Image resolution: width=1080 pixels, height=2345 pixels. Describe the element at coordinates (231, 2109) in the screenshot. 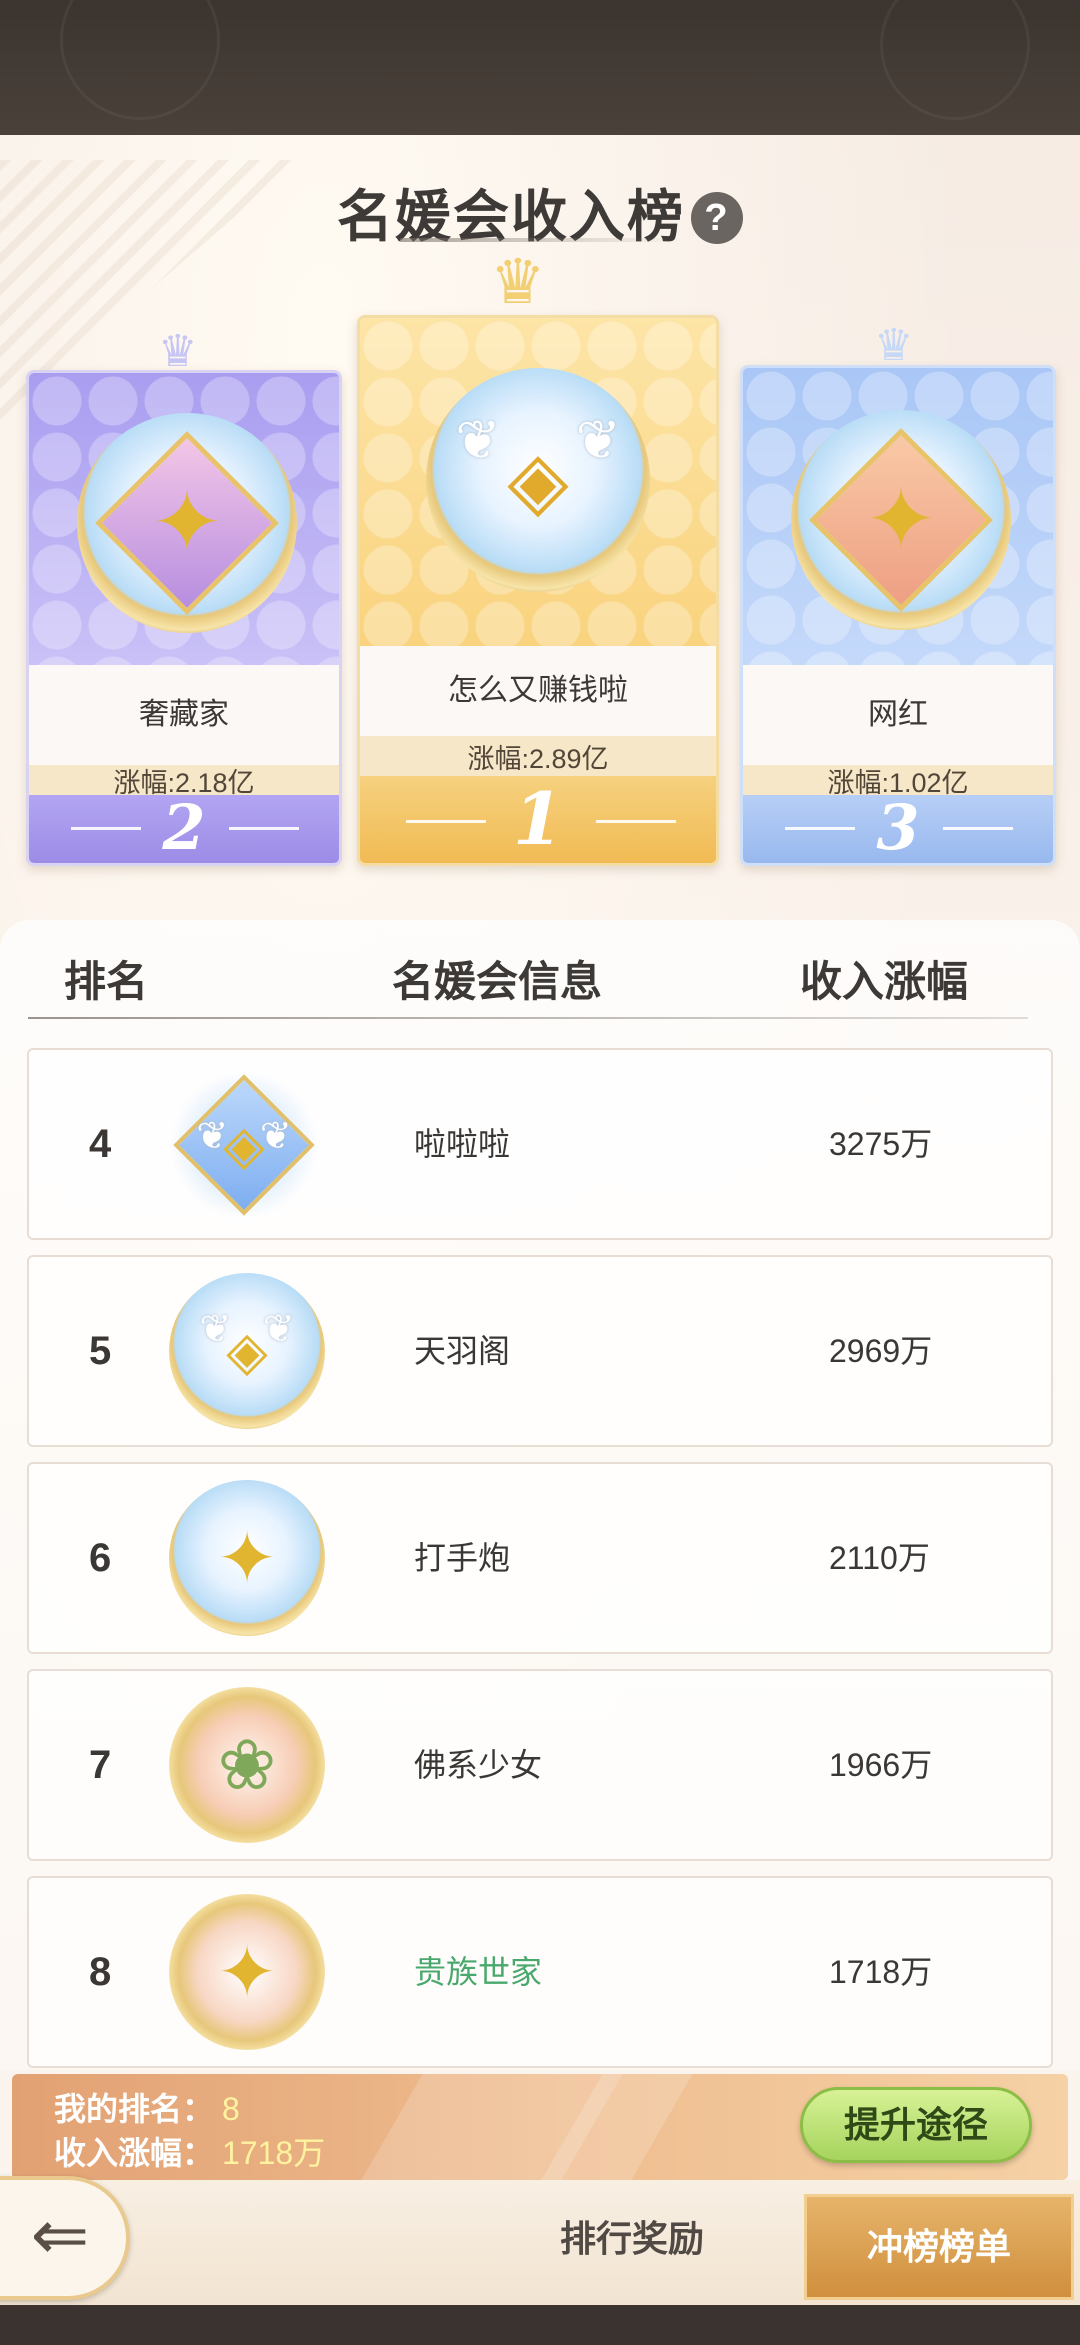

I see `my-rank-value: 8` at that location.